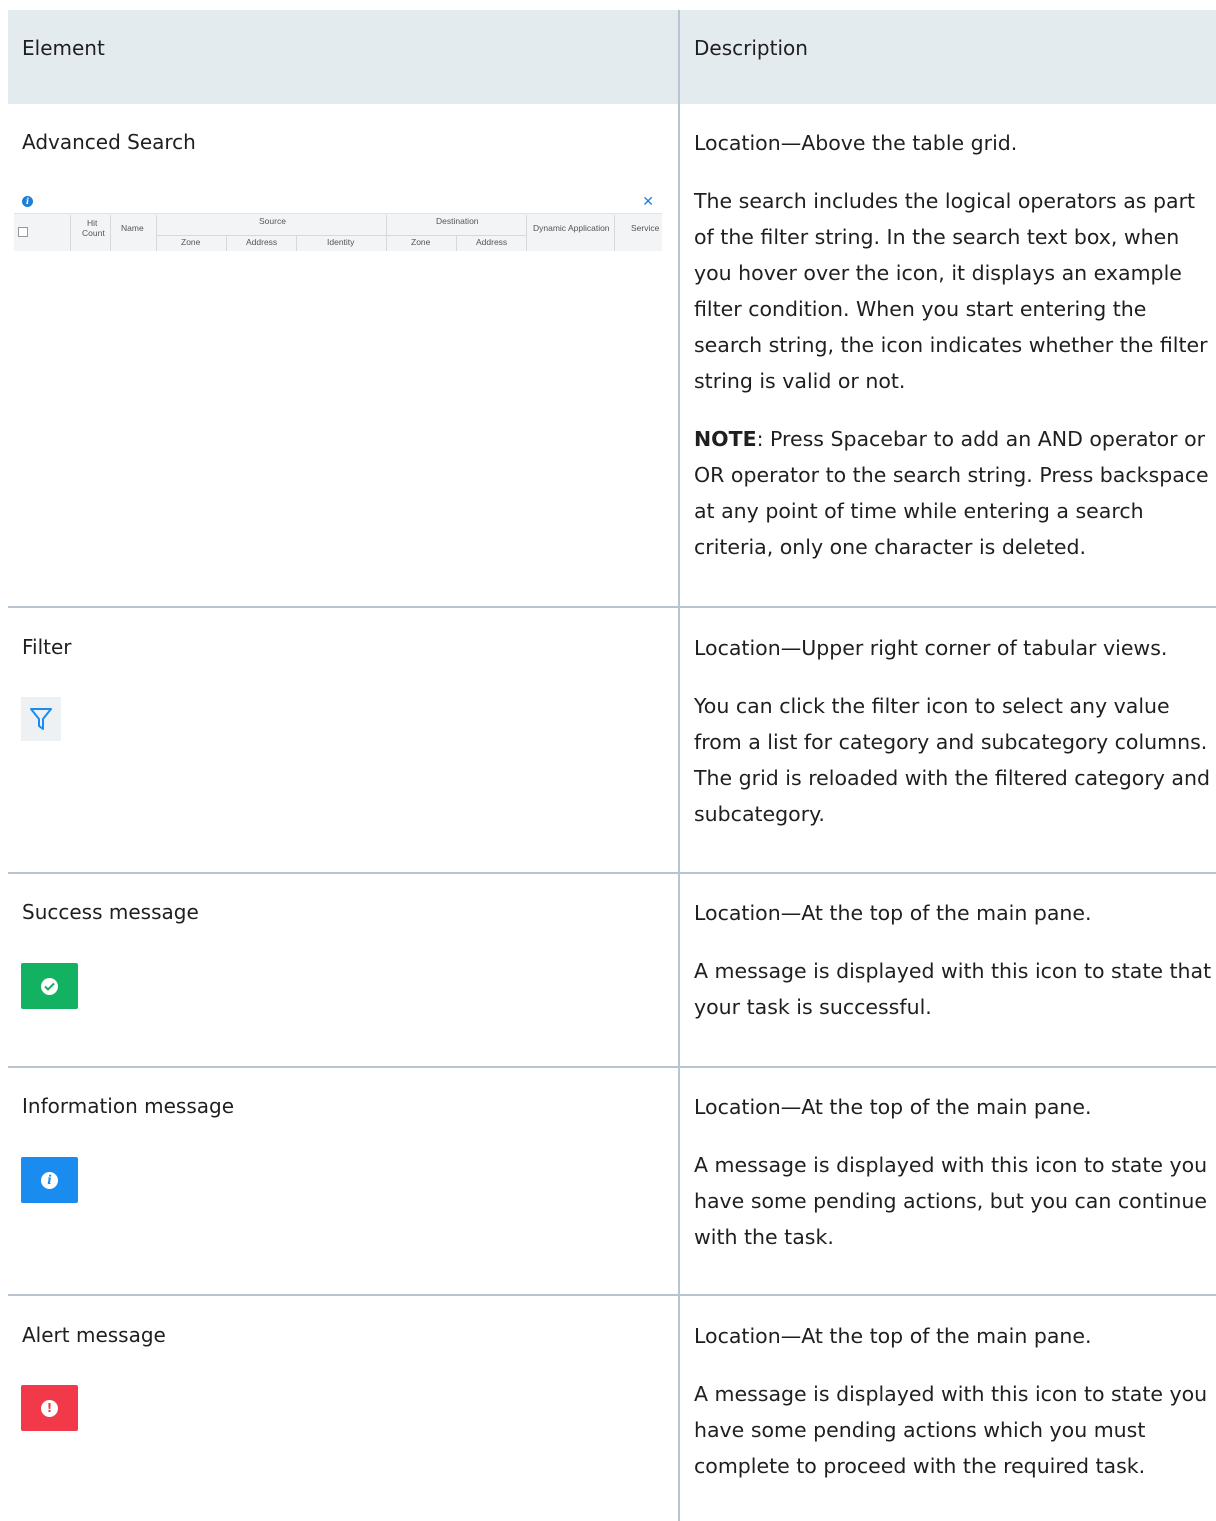 The width and height of the screenshot is (1216, 1521). I want to click on note-label: NOTE, so click(725, 439).